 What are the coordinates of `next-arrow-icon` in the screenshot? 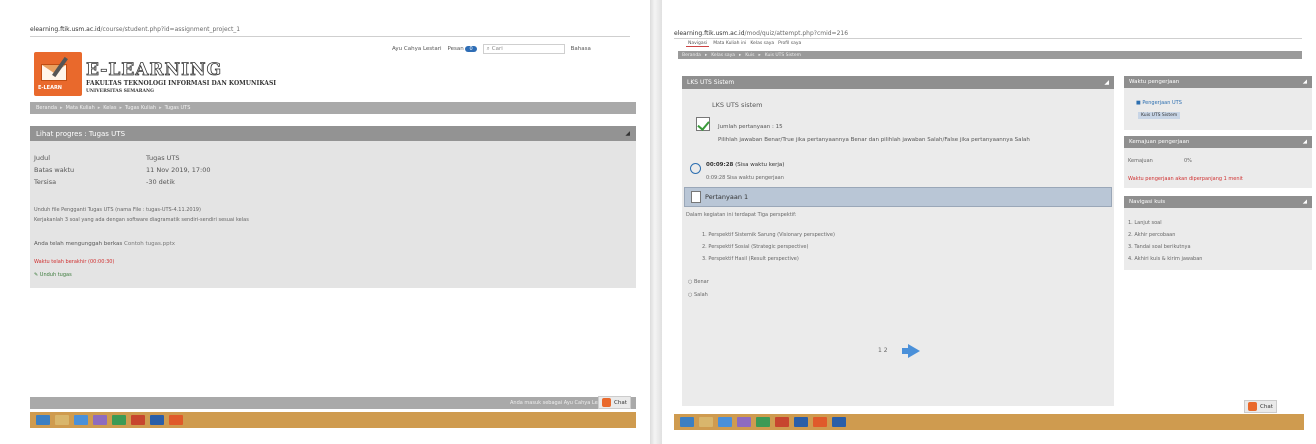 It's located at (911, 351).